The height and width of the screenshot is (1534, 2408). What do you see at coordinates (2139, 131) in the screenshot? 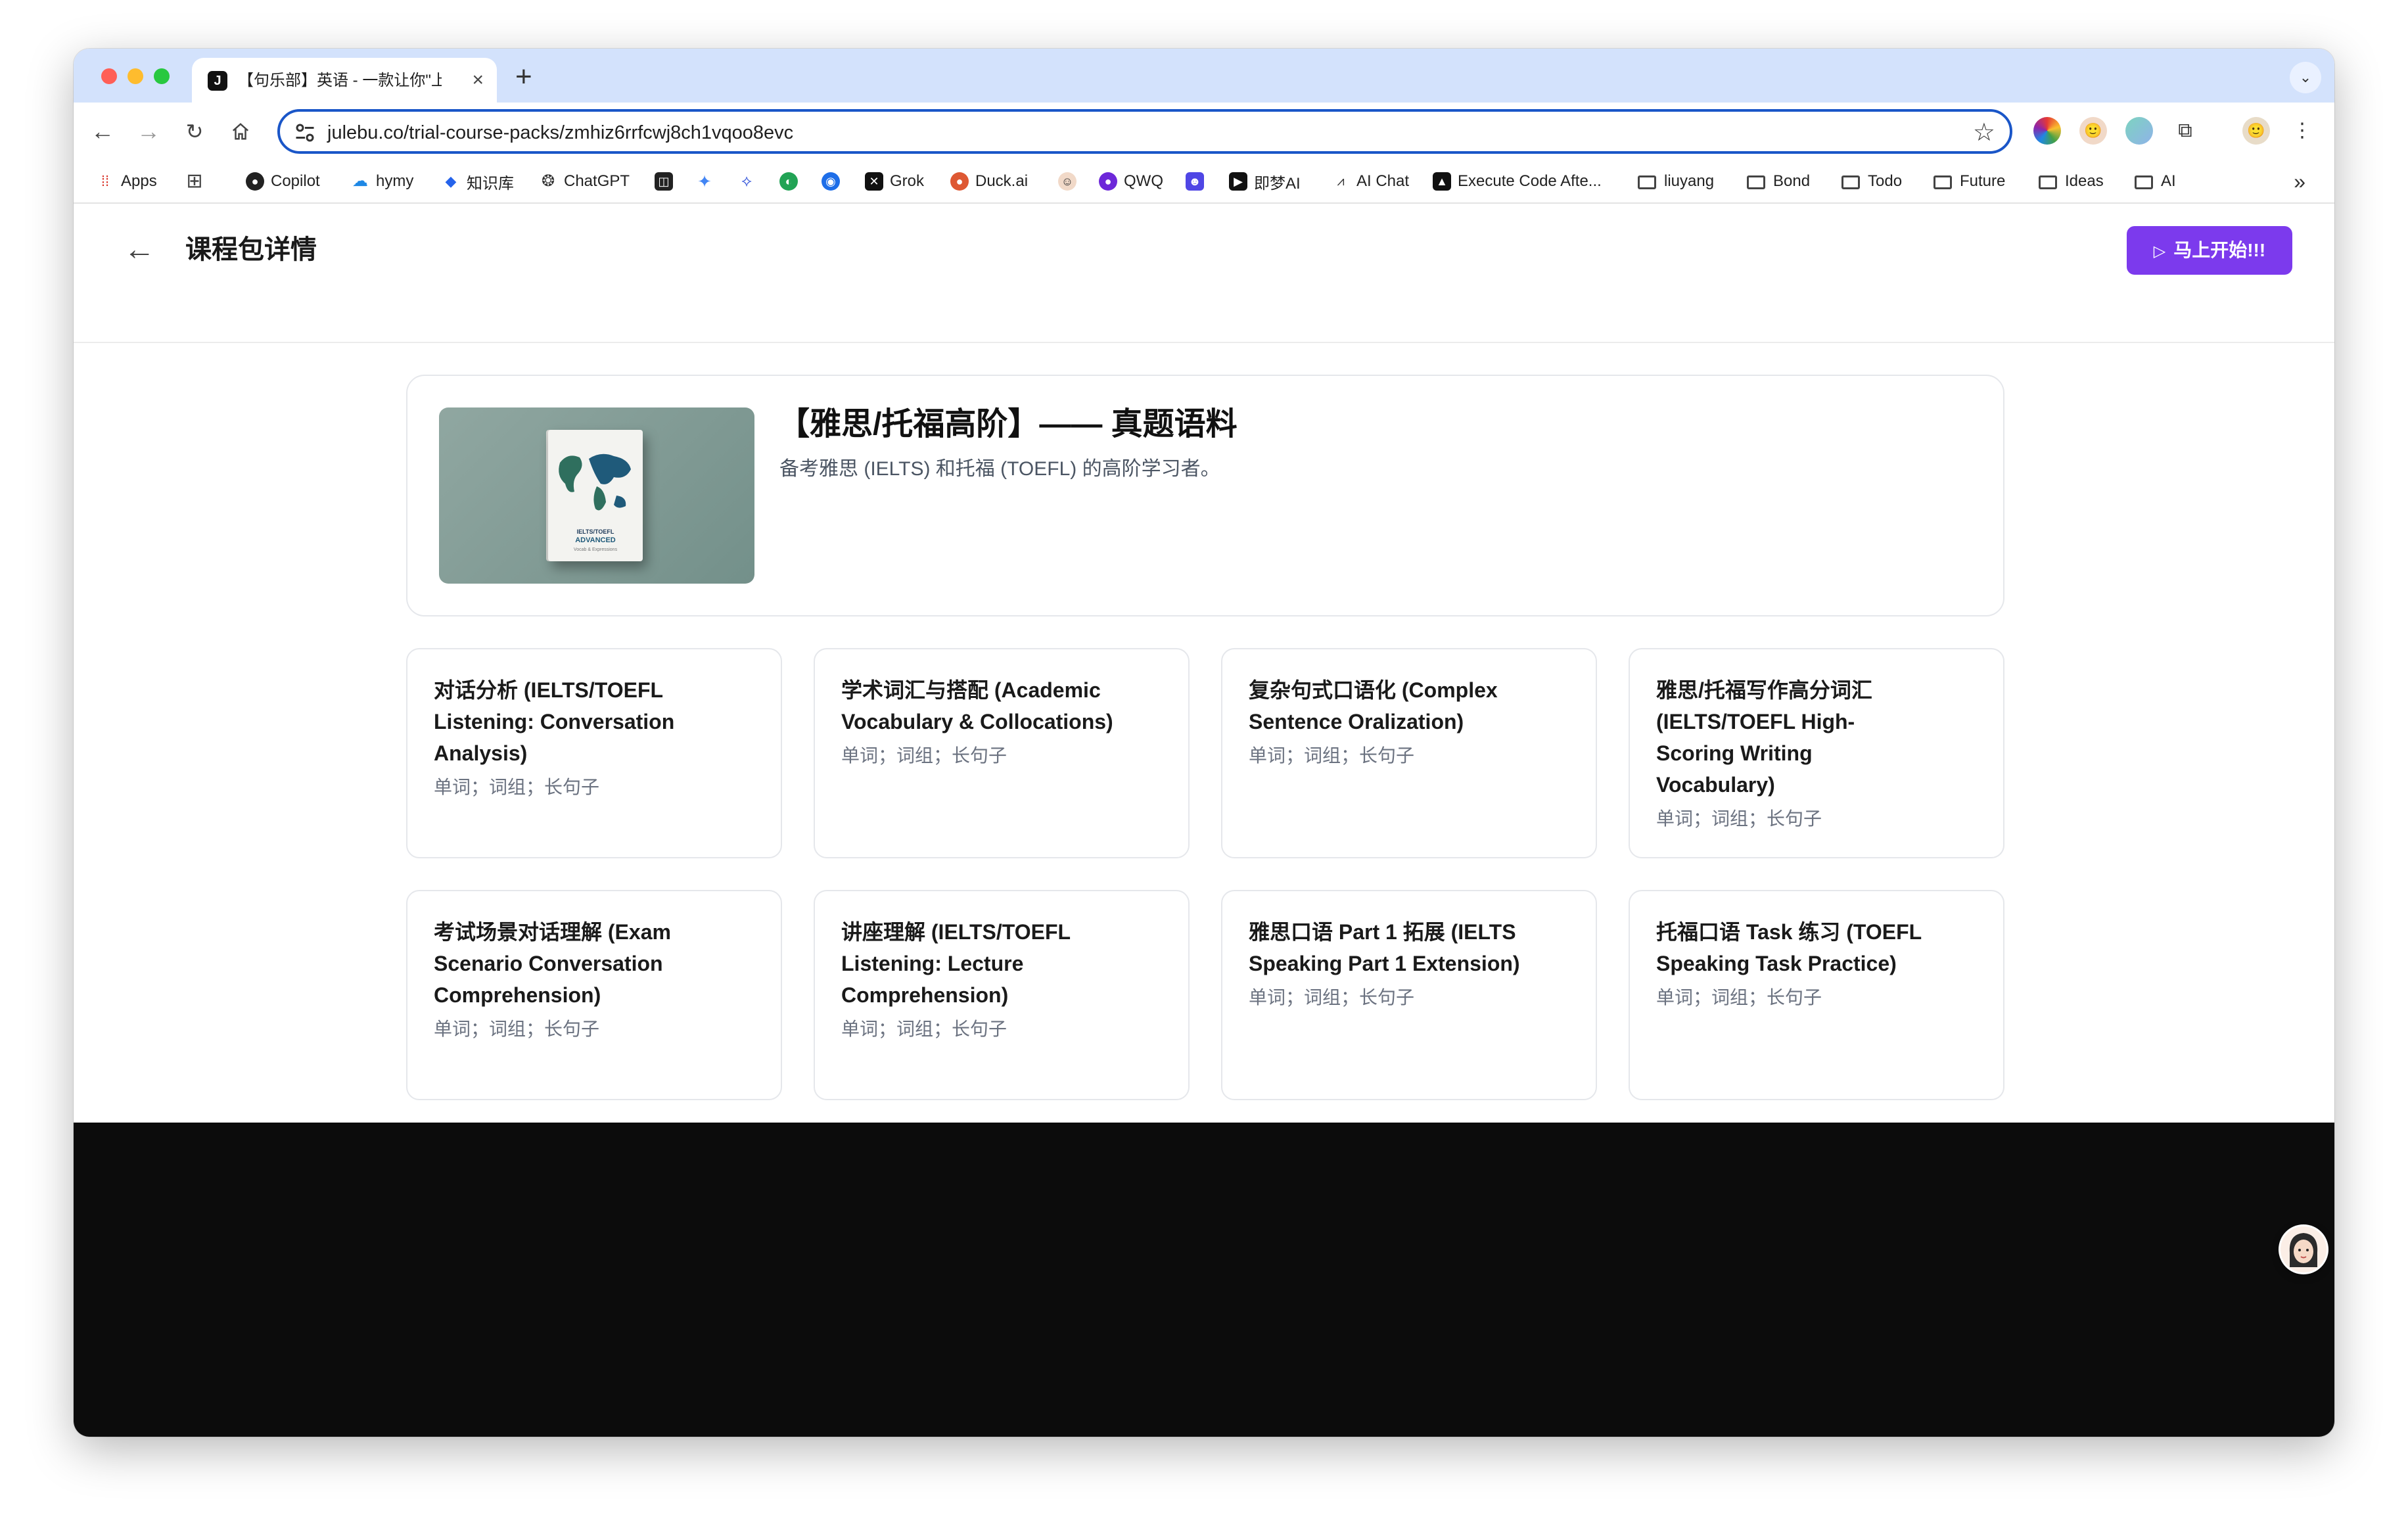
I see `gradient-extension-icon` at bounding box center [2139, 131].